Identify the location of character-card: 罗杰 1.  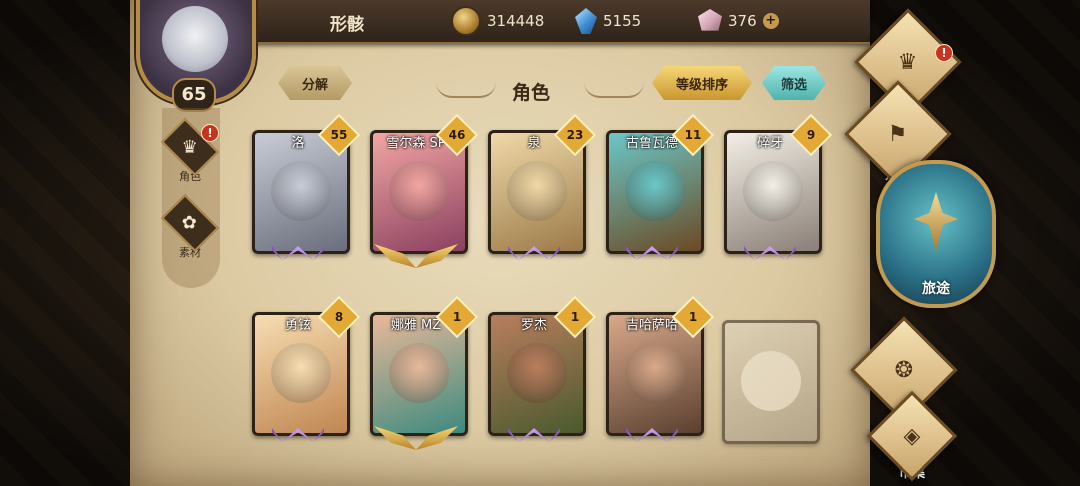
(541, 368).